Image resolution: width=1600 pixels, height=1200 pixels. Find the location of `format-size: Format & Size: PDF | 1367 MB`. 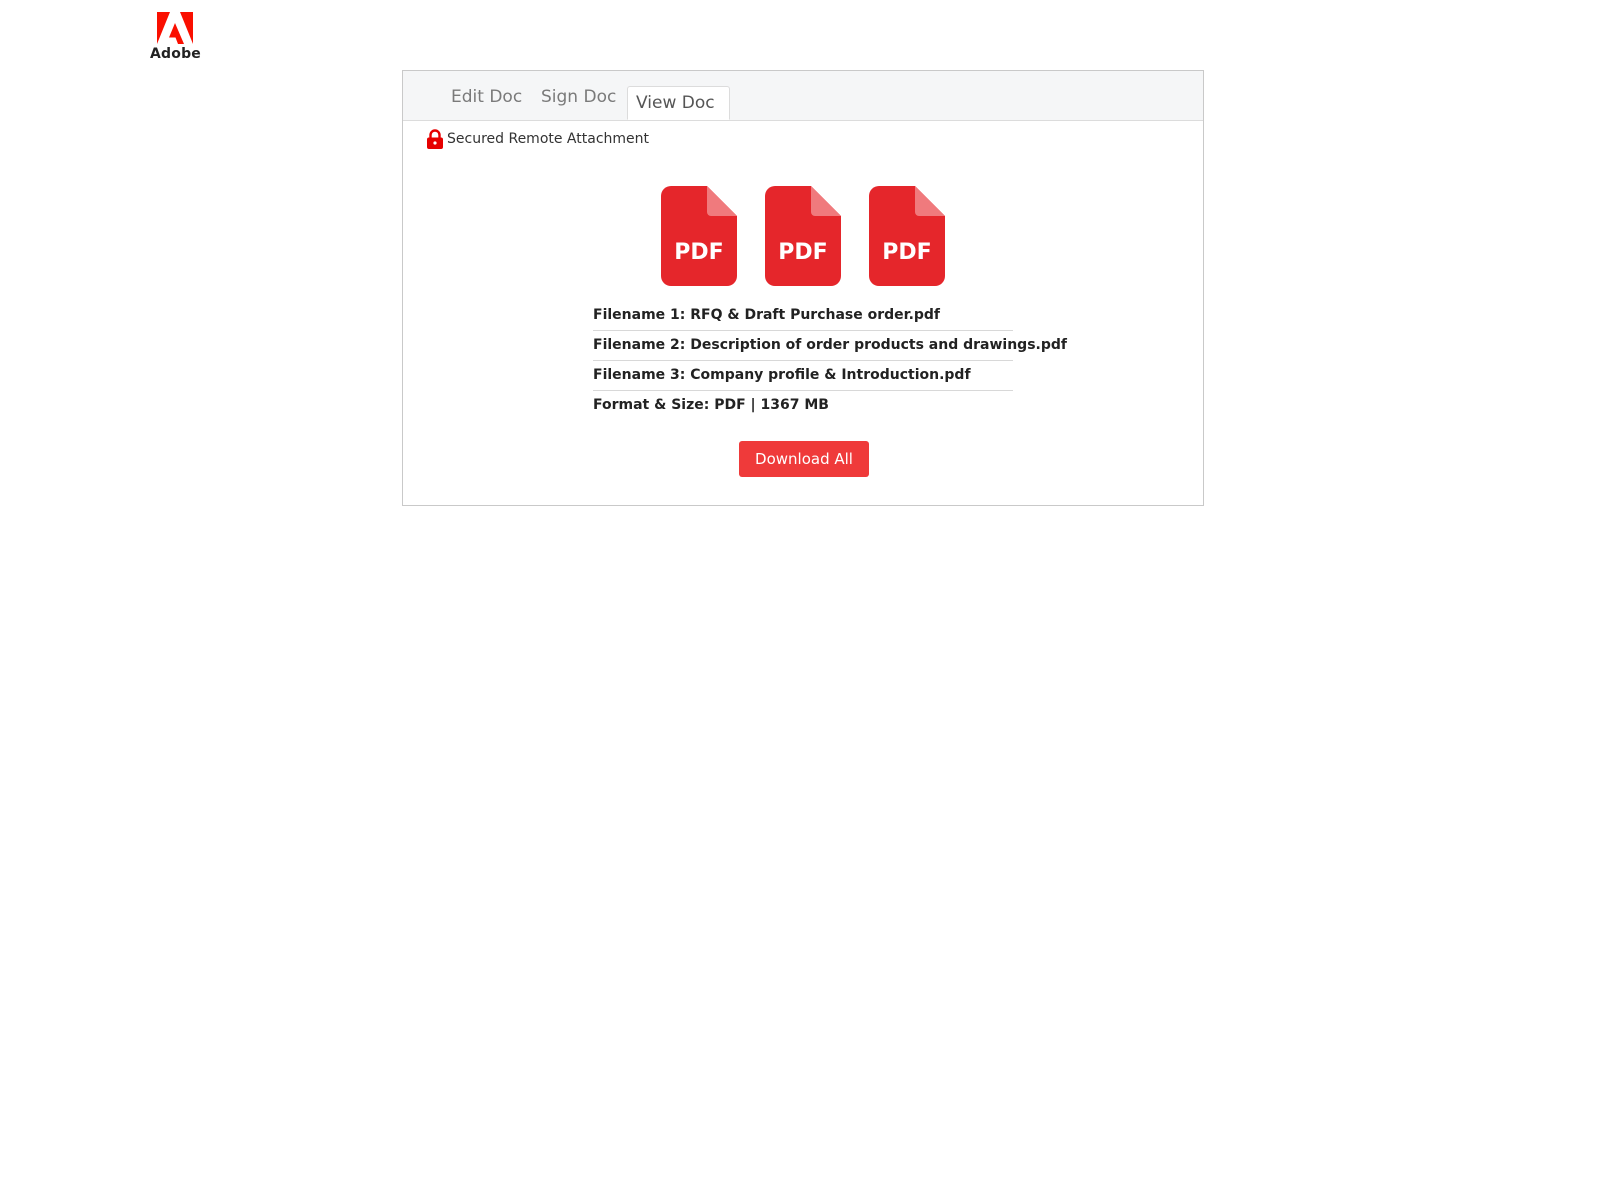

format-size: Format & Size: PDF | 1367 MB is located at coordinates (711, 405).